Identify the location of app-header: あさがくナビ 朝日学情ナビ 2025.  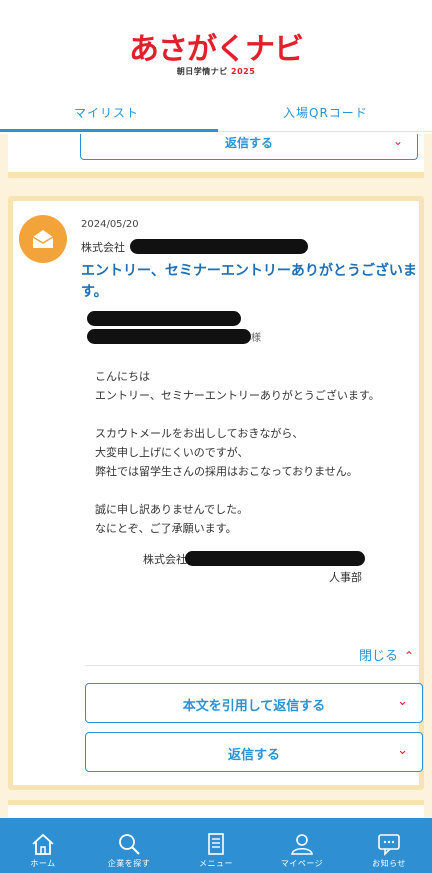
(216, 45).